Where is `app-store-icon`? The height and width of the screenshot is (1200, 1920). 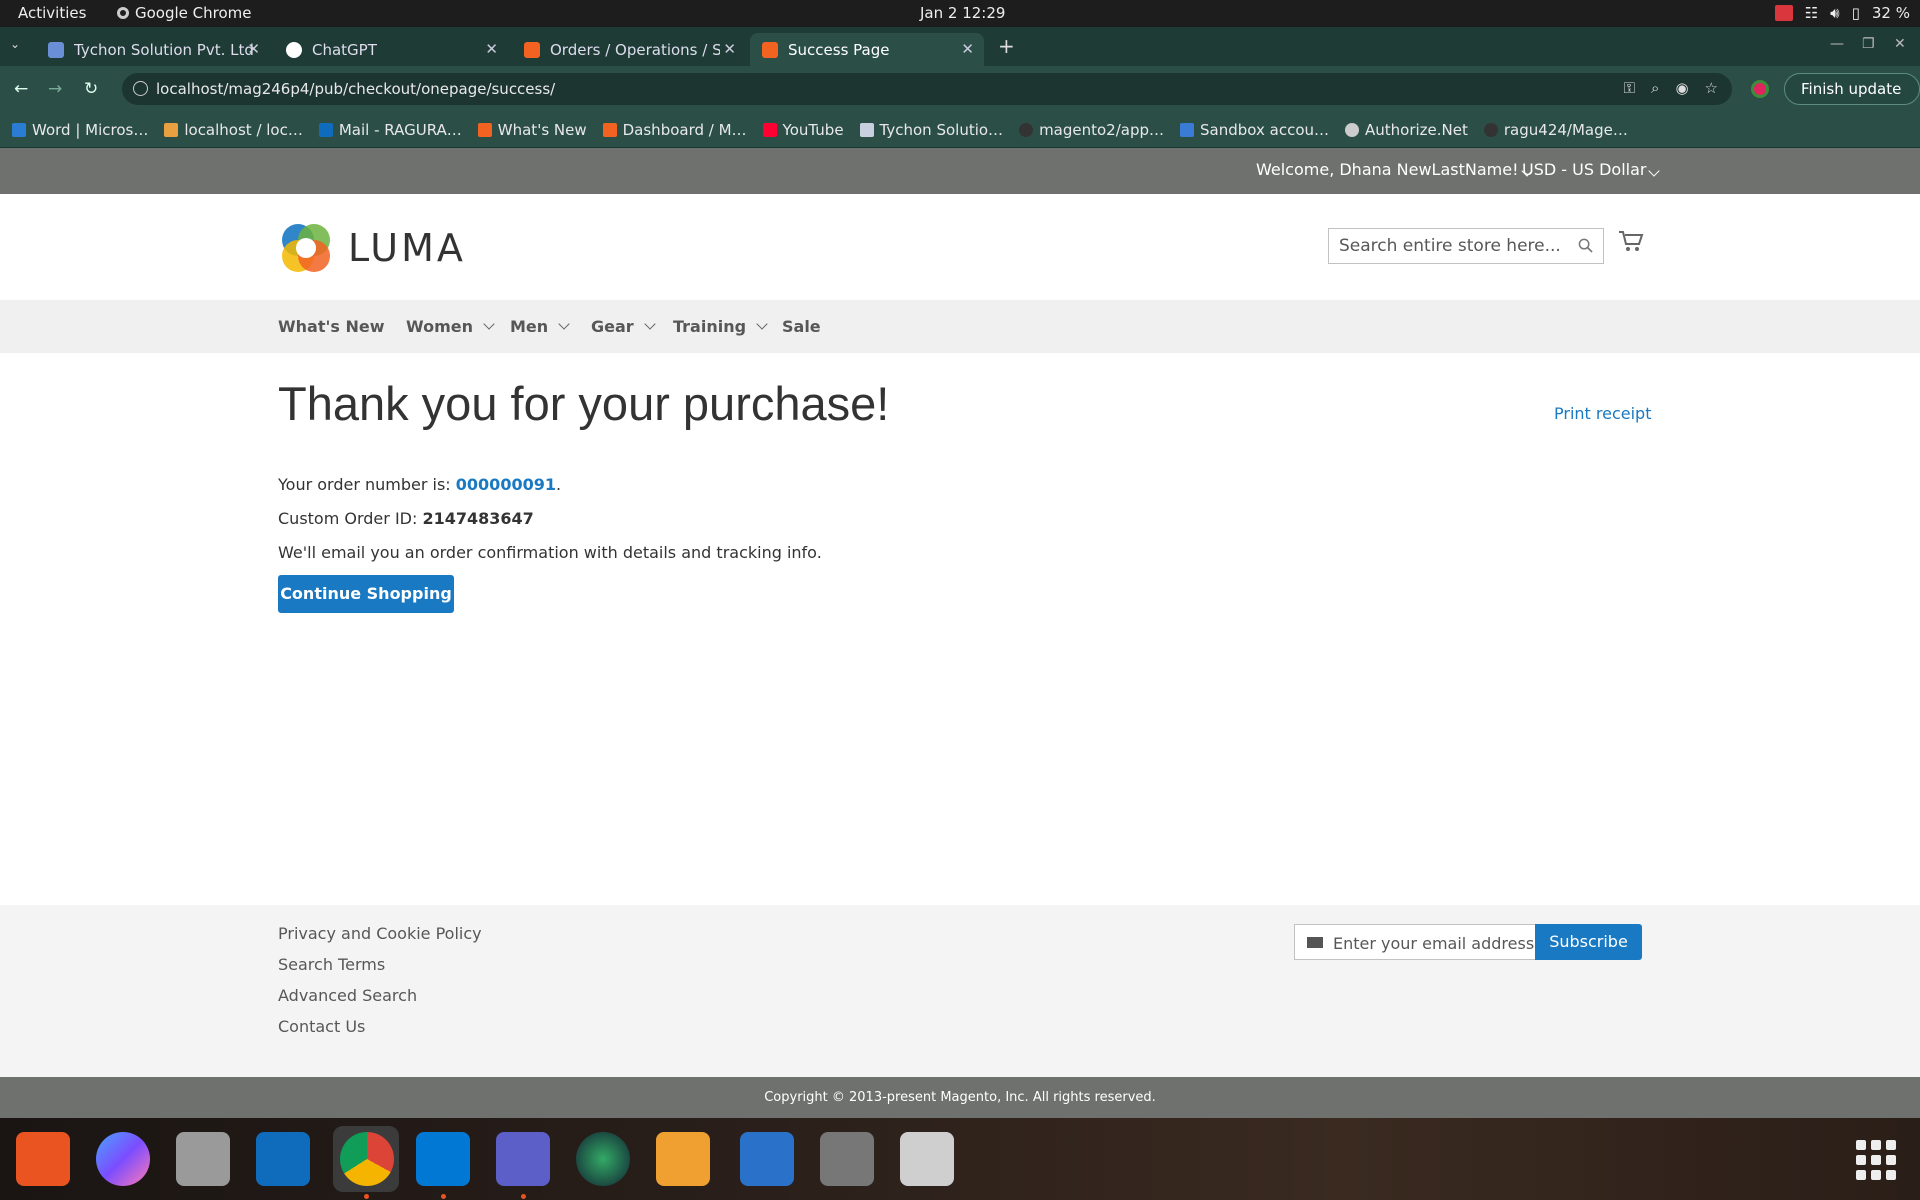
app-store-icon is located at coordinates (43, 1159).